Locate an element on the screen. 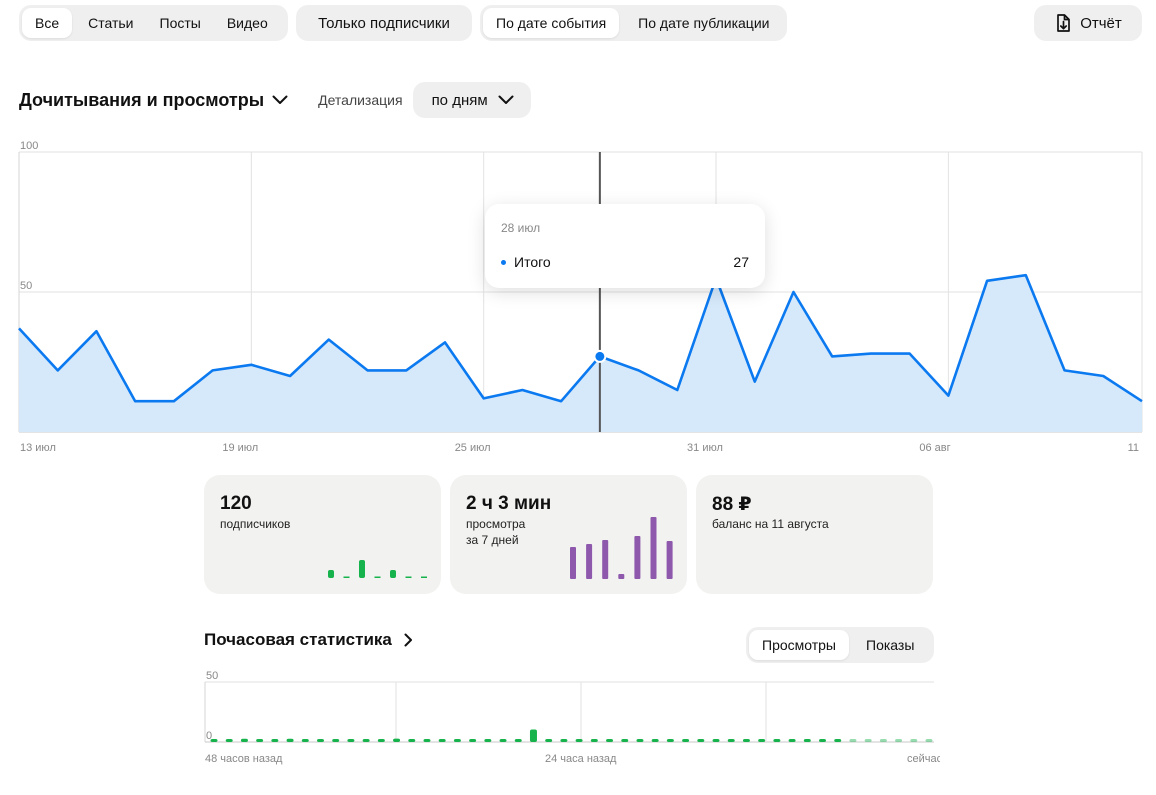  tab-impressions: Показы is located at coordinates (888, 645).